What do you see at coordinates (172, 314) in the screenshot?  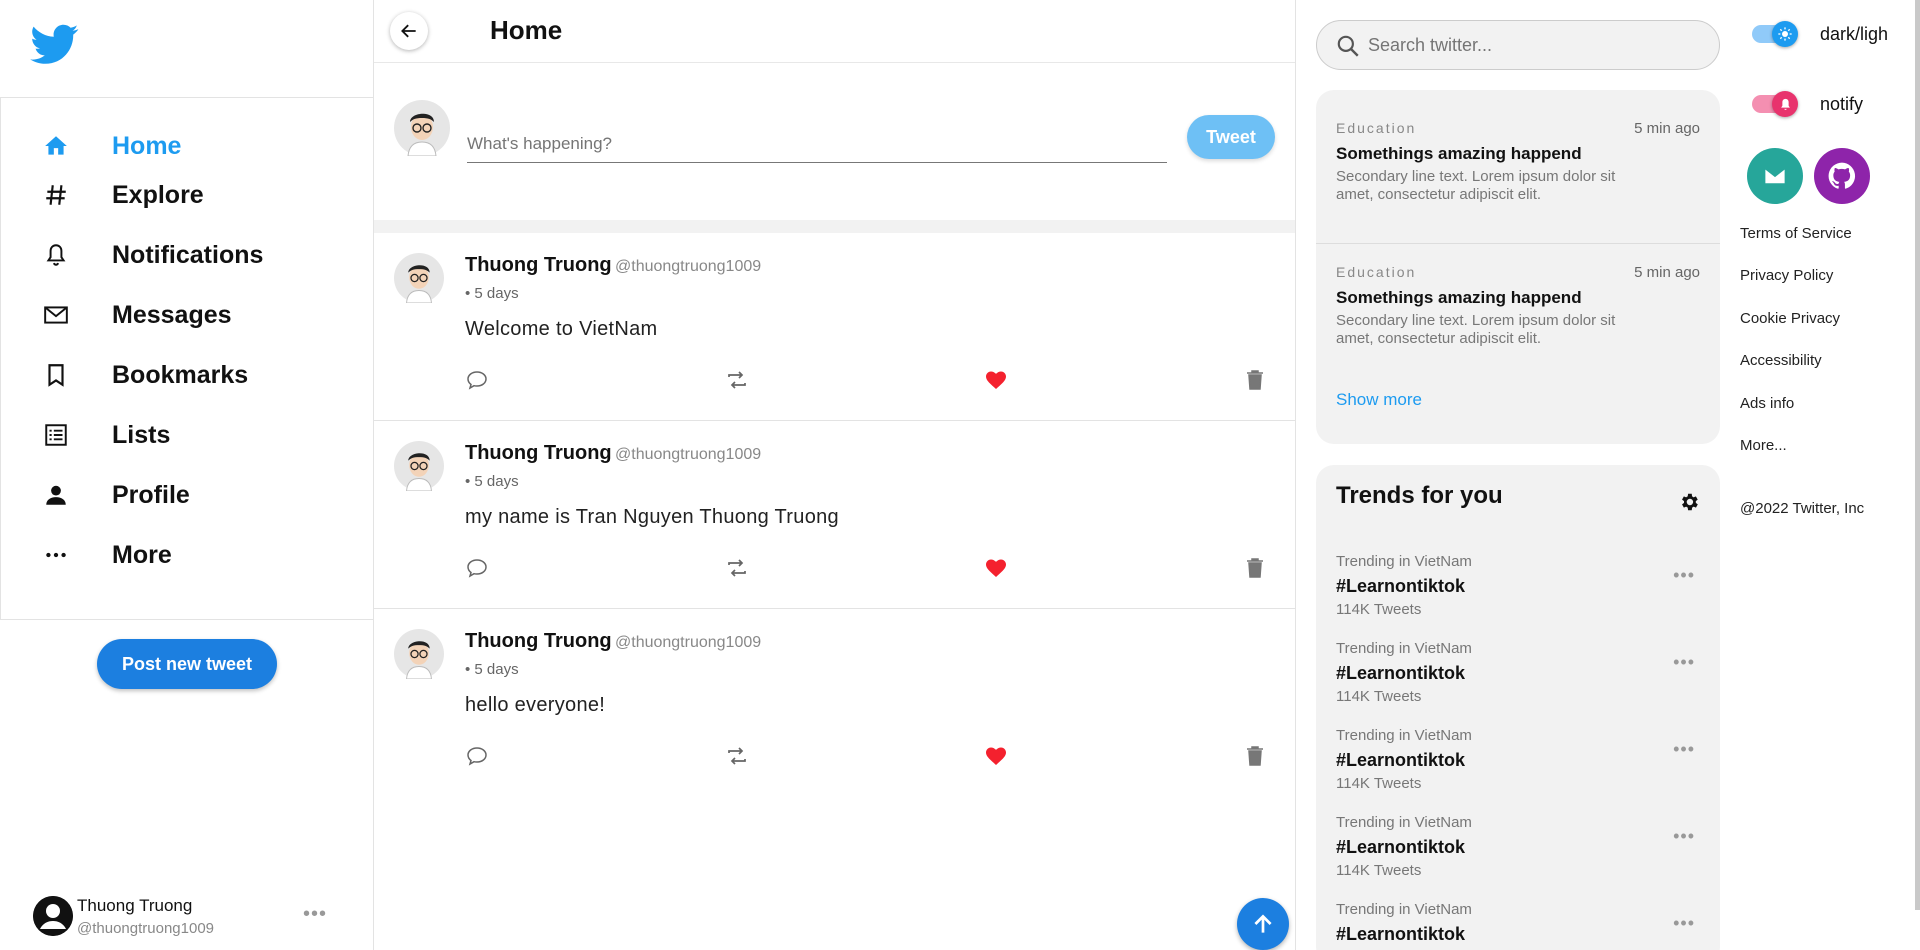 I see `nav-label: Messages` at bounding box center [172, 314].